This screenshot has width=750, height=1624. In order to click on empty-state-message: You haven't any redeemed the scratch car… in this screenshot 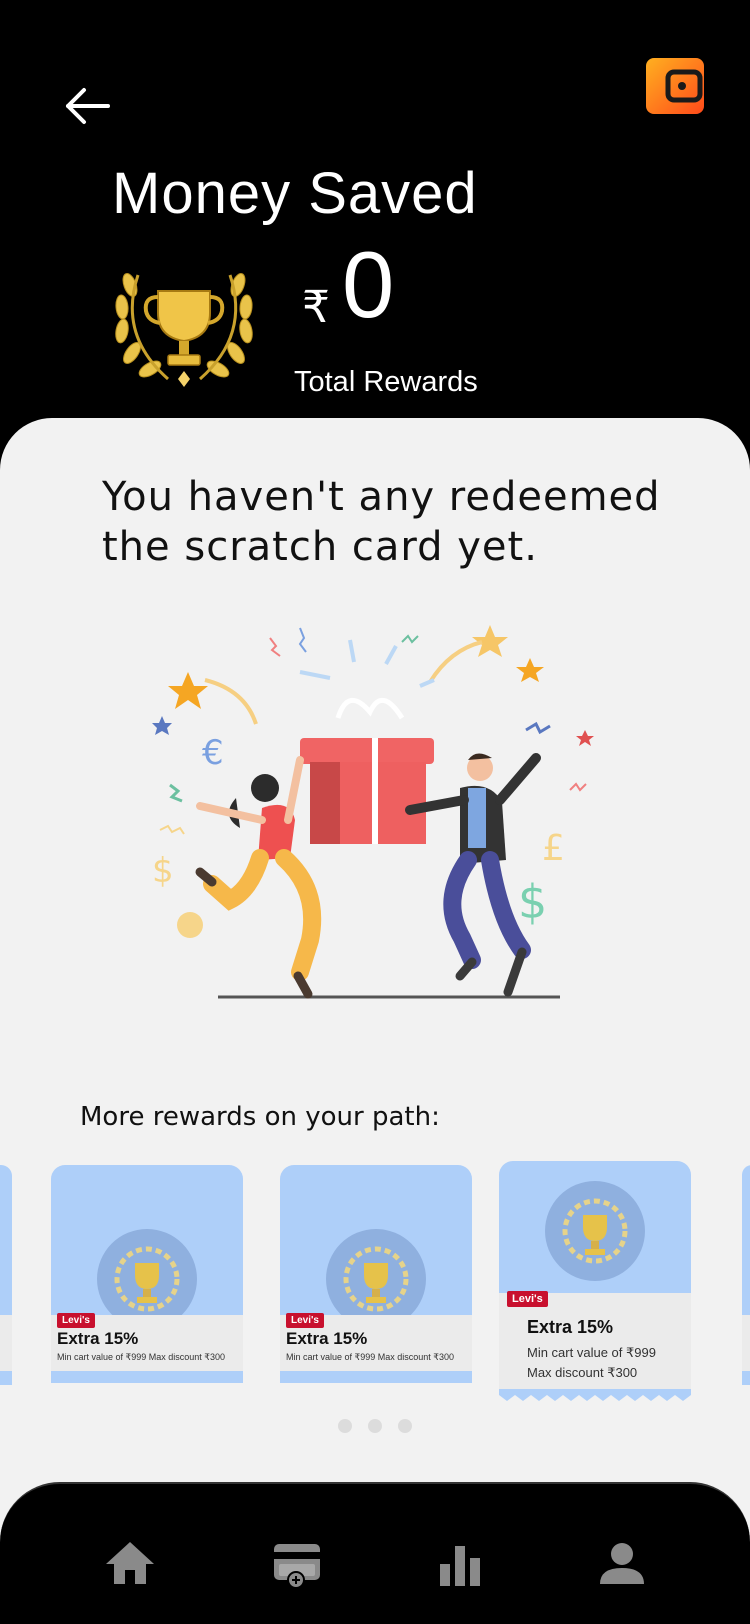, I will do `click(381, 522)`.